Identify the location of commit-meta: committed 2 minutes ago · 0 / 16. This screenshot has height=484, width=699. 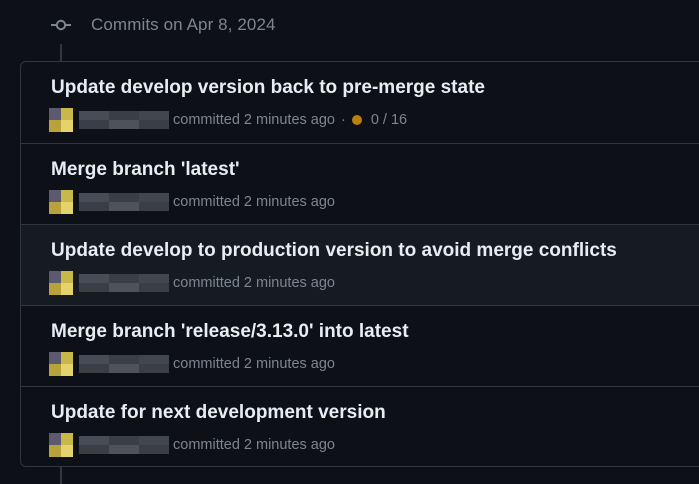
(228, 120).